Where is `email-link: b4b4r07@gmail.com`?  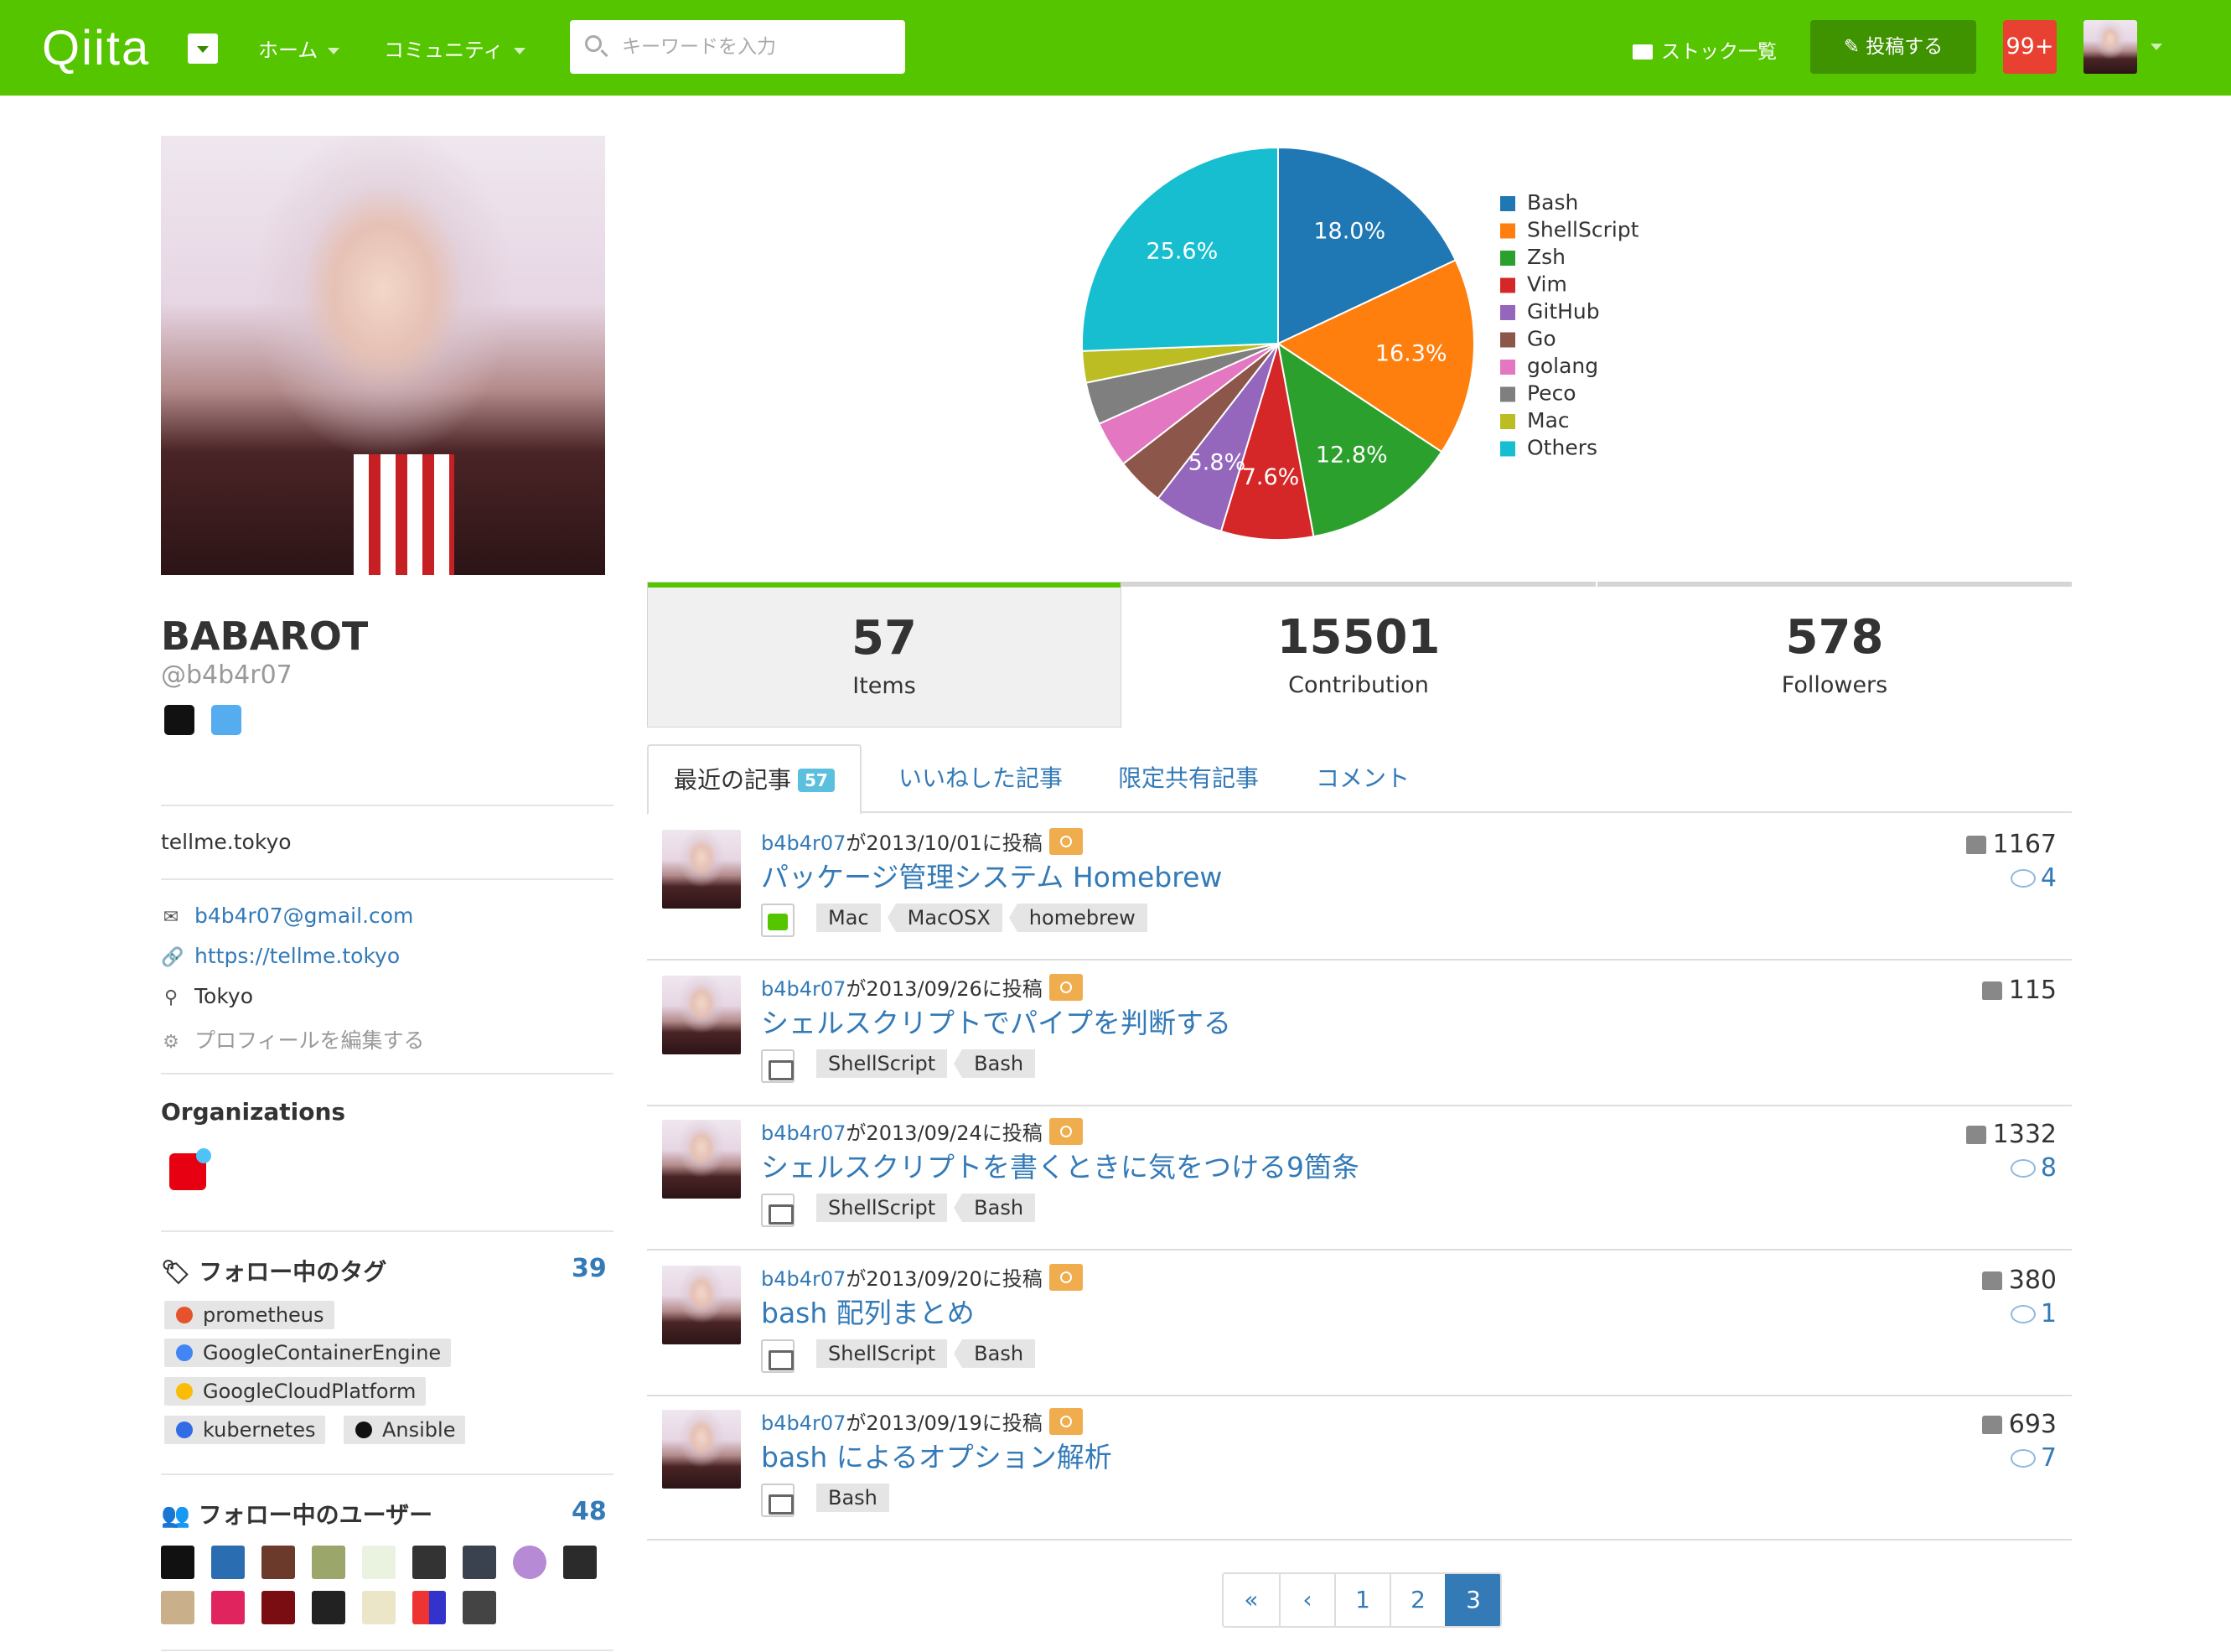
email-link: b4b4r07@gmail.com is located at coordinates (304, 916).